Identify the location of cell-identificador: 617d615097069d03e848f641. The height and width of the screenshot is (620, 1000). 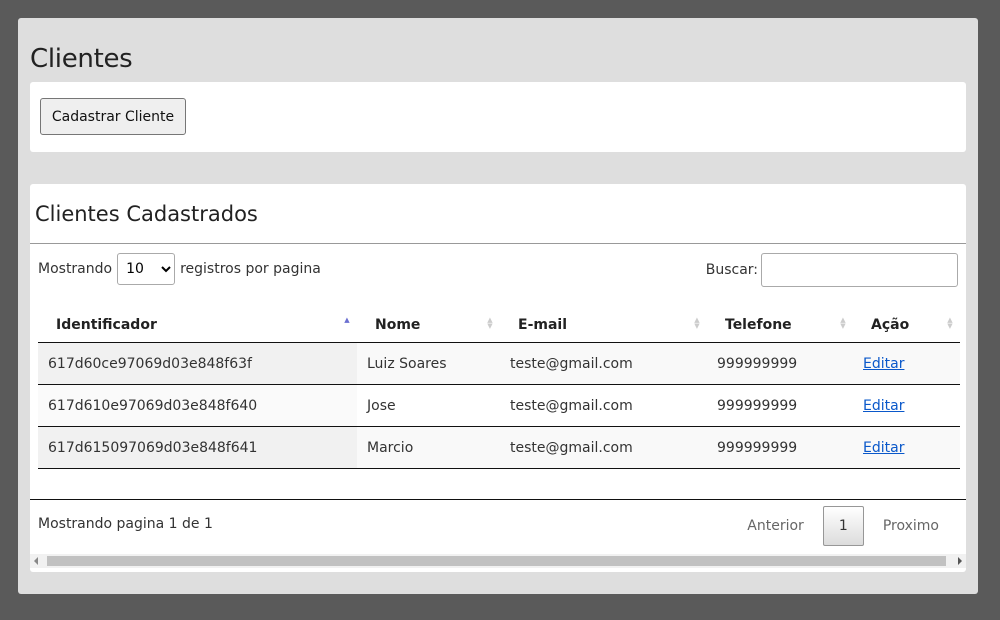
(197, 447).